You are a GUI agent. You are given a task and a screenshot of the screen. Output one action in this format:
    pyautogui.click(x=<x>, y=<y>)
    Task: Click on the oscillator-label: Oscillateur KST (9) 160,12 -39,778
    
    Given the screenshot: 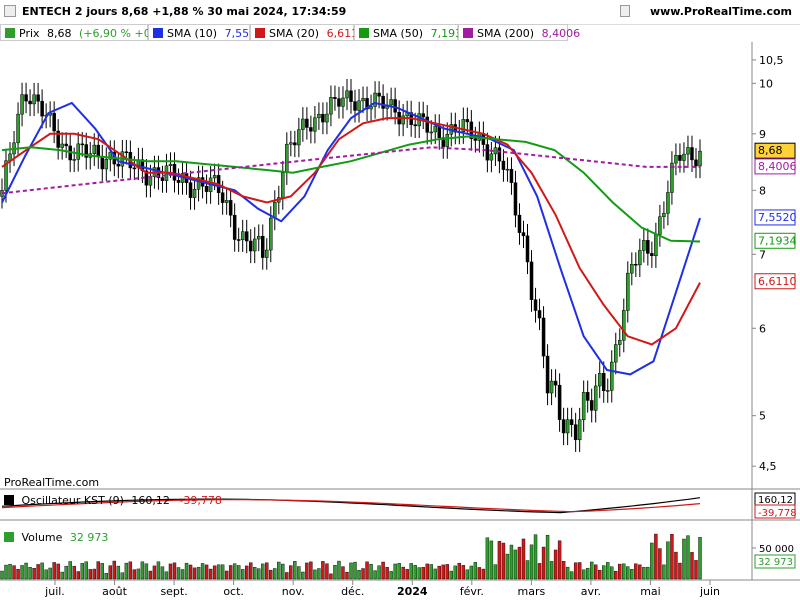 What is the action you would take?
    pyautogui.click(x=113, y=500)
    